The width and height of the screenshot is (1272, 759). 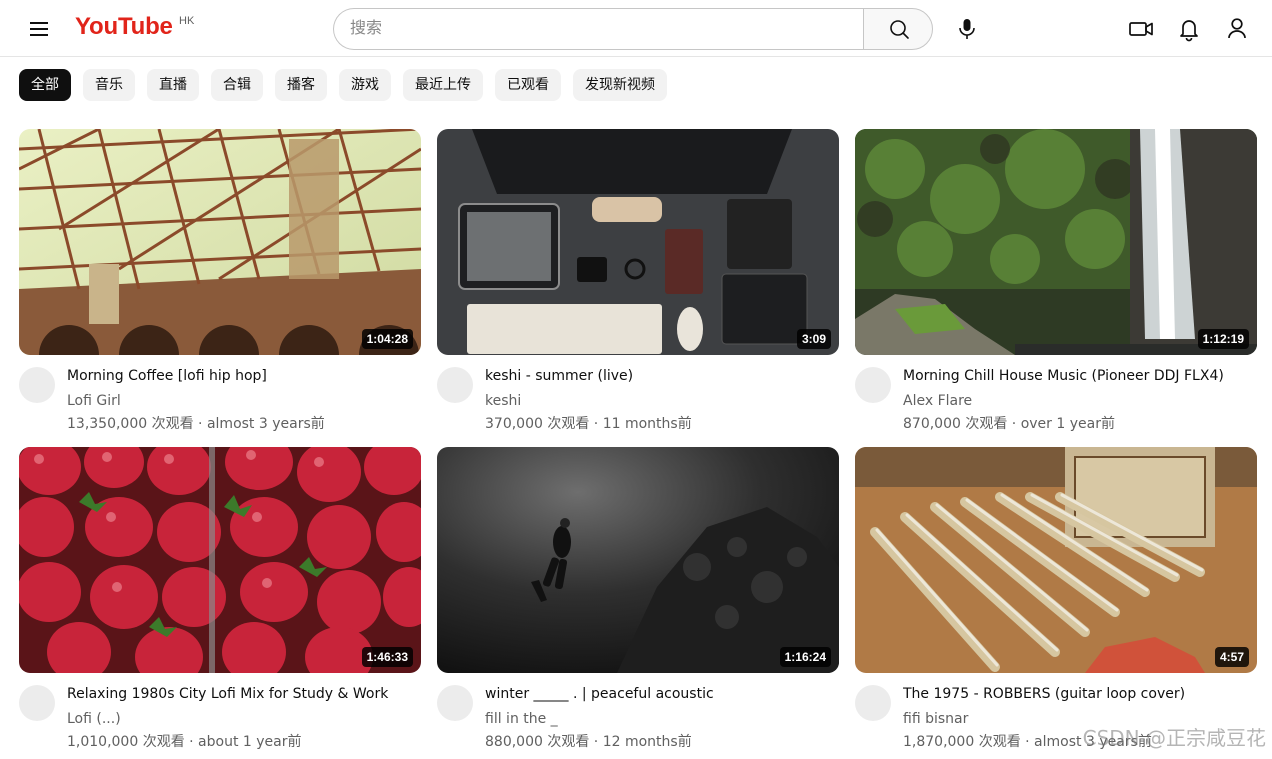 I want to click on video-duration: 1:16:24, so click(x=805, y=657).